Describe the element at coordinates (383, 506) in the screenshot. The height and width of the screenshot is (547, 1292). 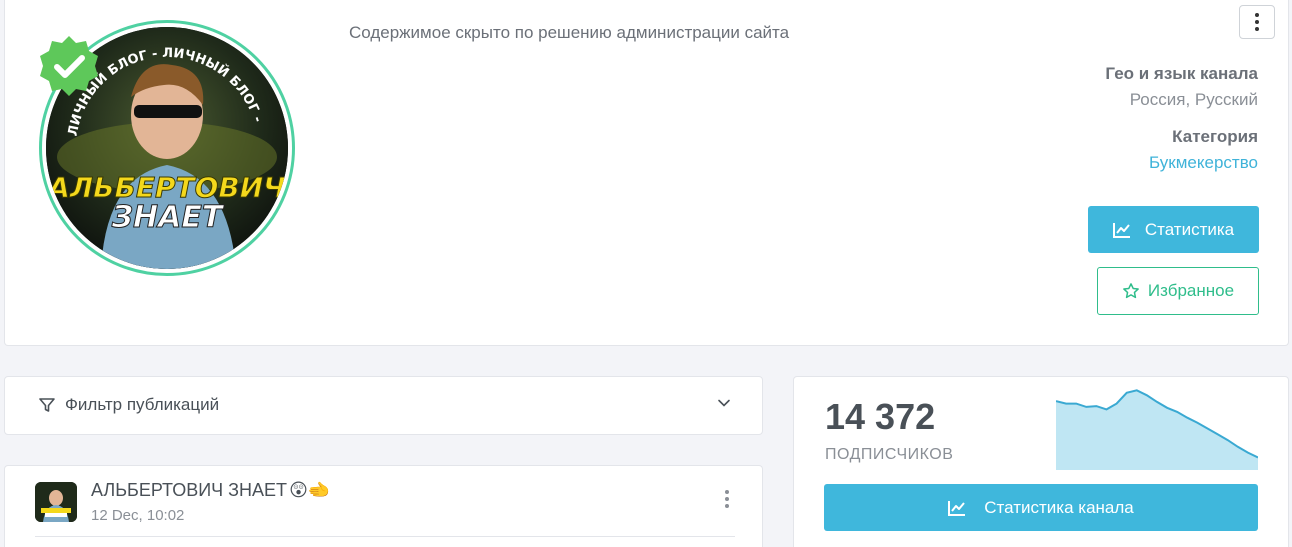
I see `post-card: АЛЬБЕРТОВИЧ ЗНАЕТ 😲🫲 12 Dec, 10:02` at that location.